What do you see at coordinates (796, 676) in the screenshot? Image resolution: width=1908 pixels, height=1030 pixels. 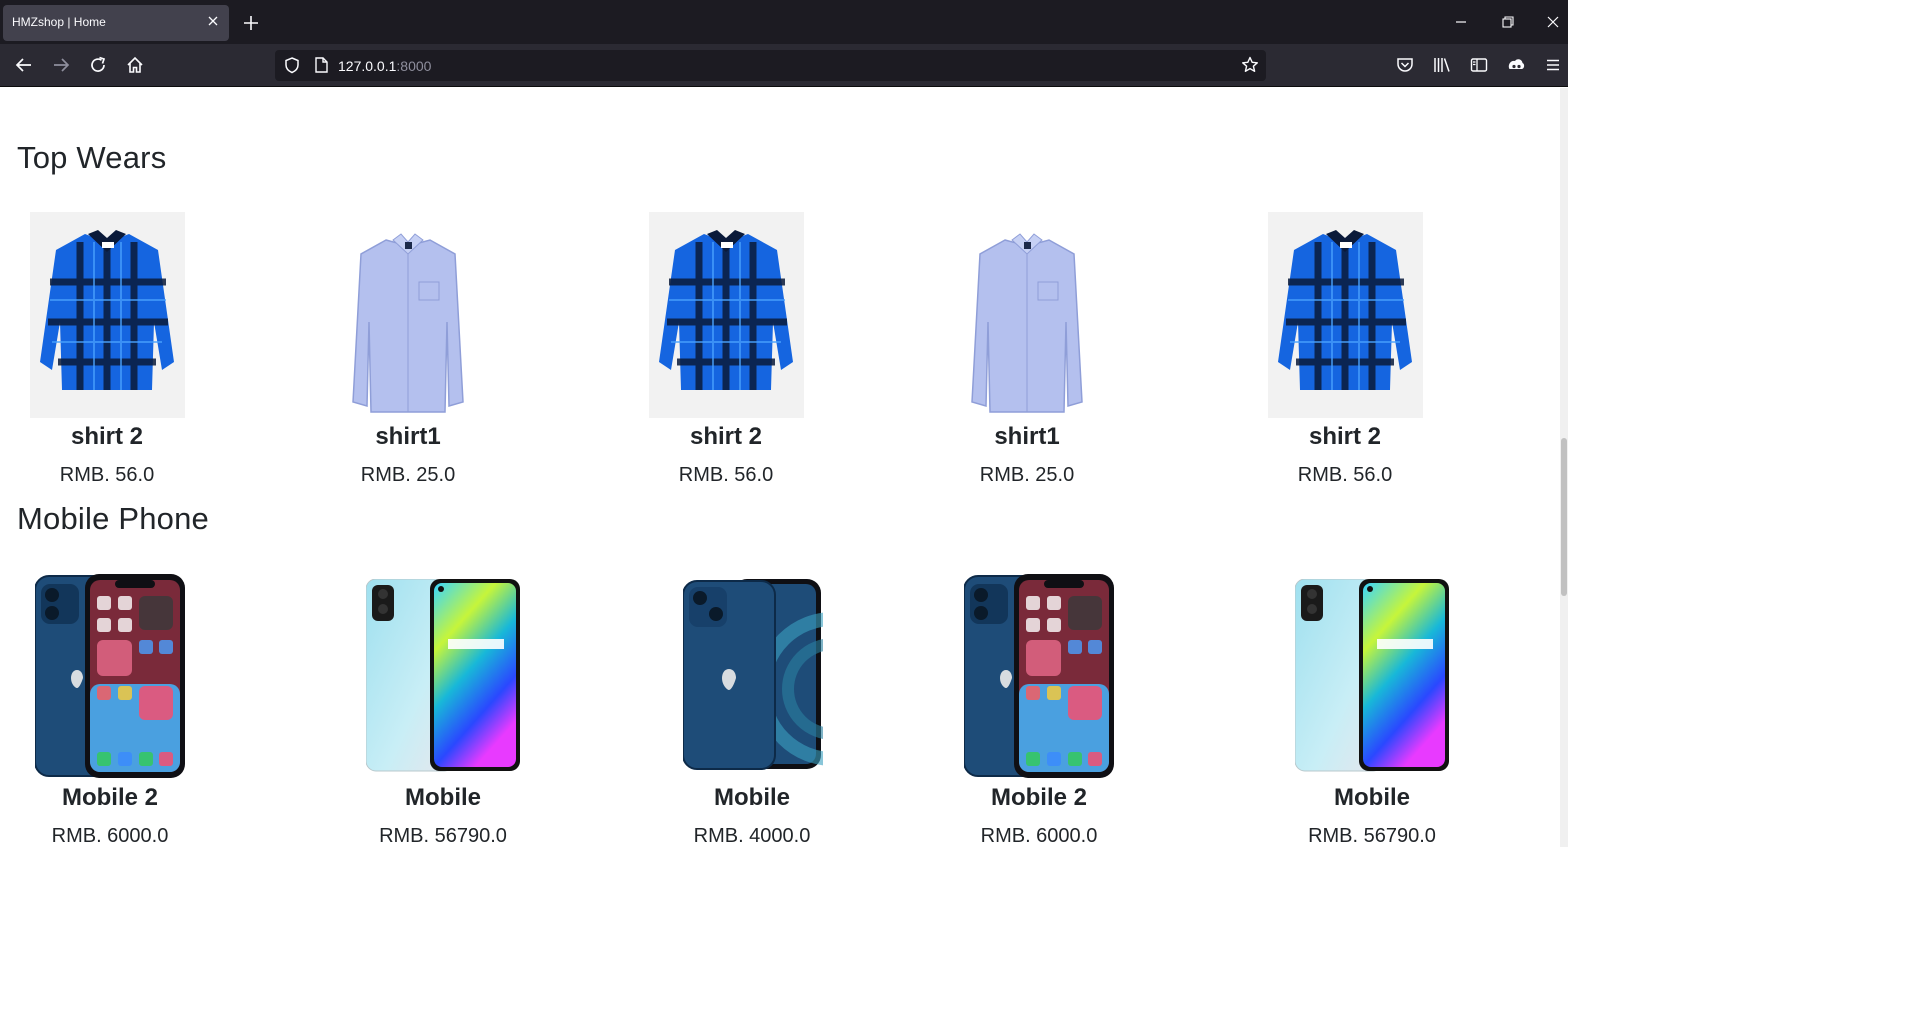 I see `product-image-iphone-blue` at bounding box center [796, 676].